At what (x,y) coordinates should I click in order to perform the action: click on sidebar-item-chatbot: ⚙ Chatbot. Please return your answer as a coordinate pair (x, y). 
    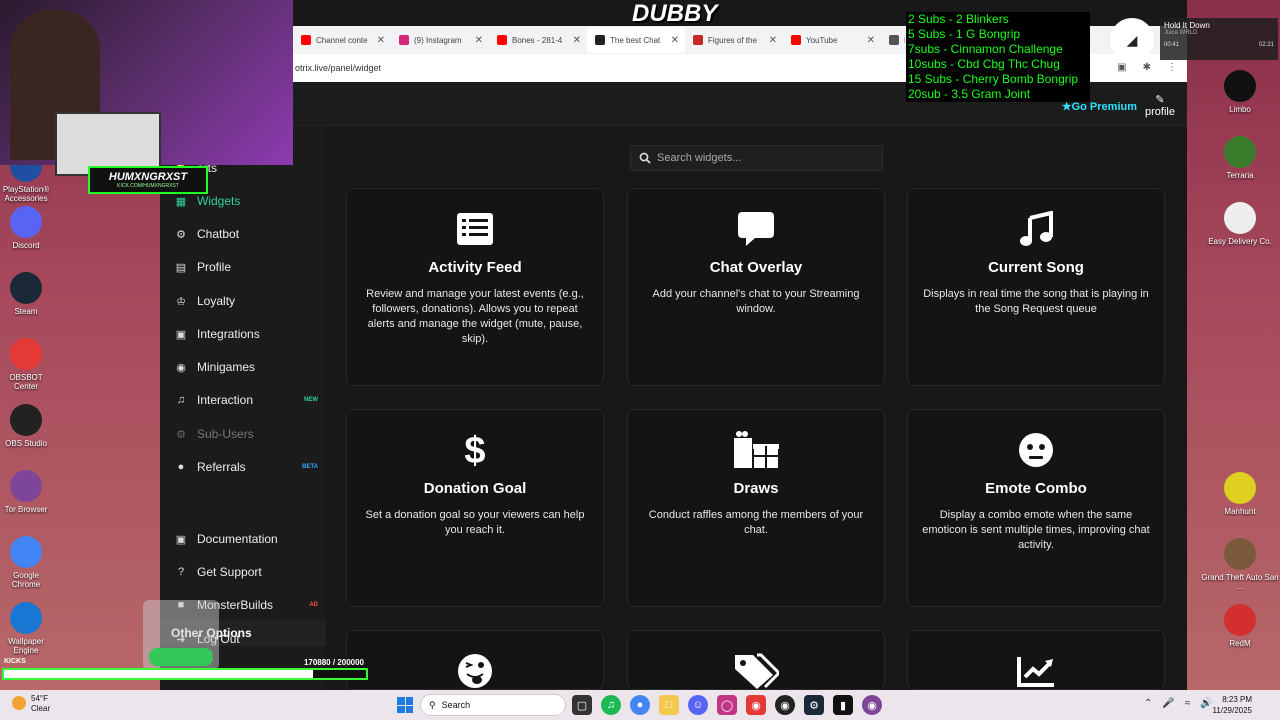
    Looking at the image, I should click on (243, 234).